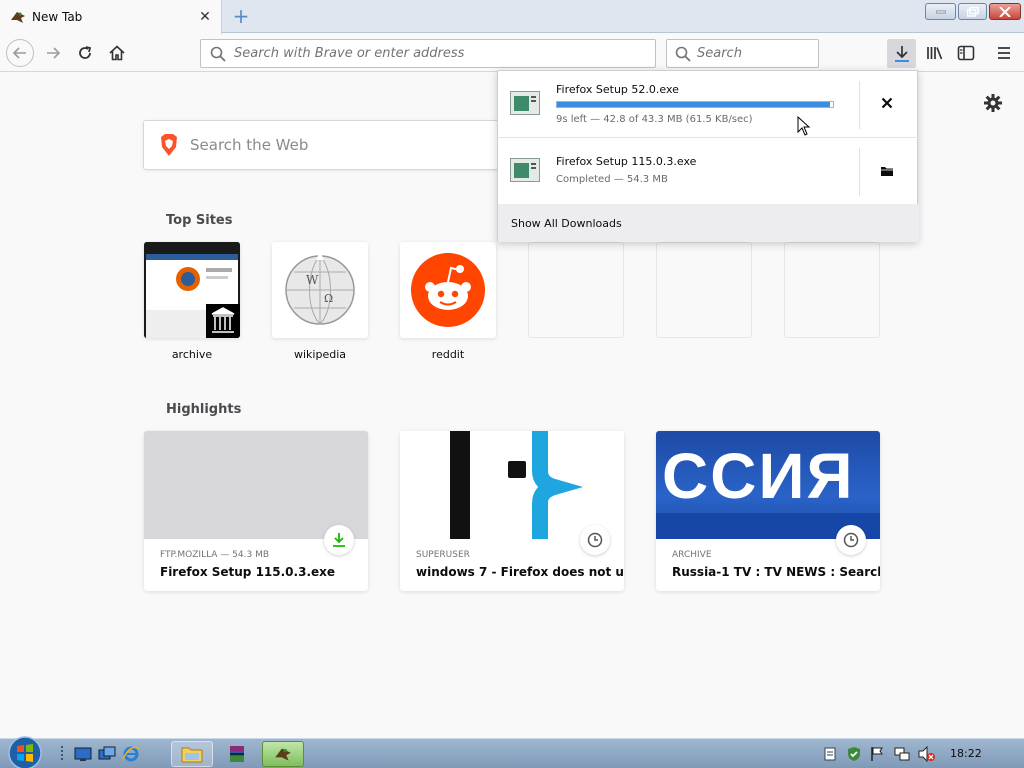 The image size is (1024, 768). Describe the element at coordinates (18, 17) in the screenshot. I see `tab-favicon-icon` at that location.